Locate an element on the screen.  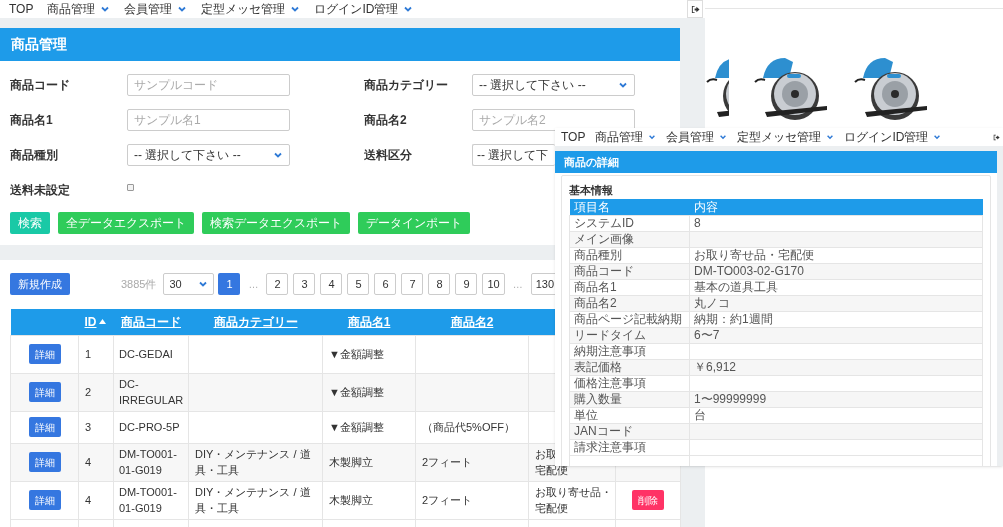
column-header: 項目名 is located at coordinates (629, 207).